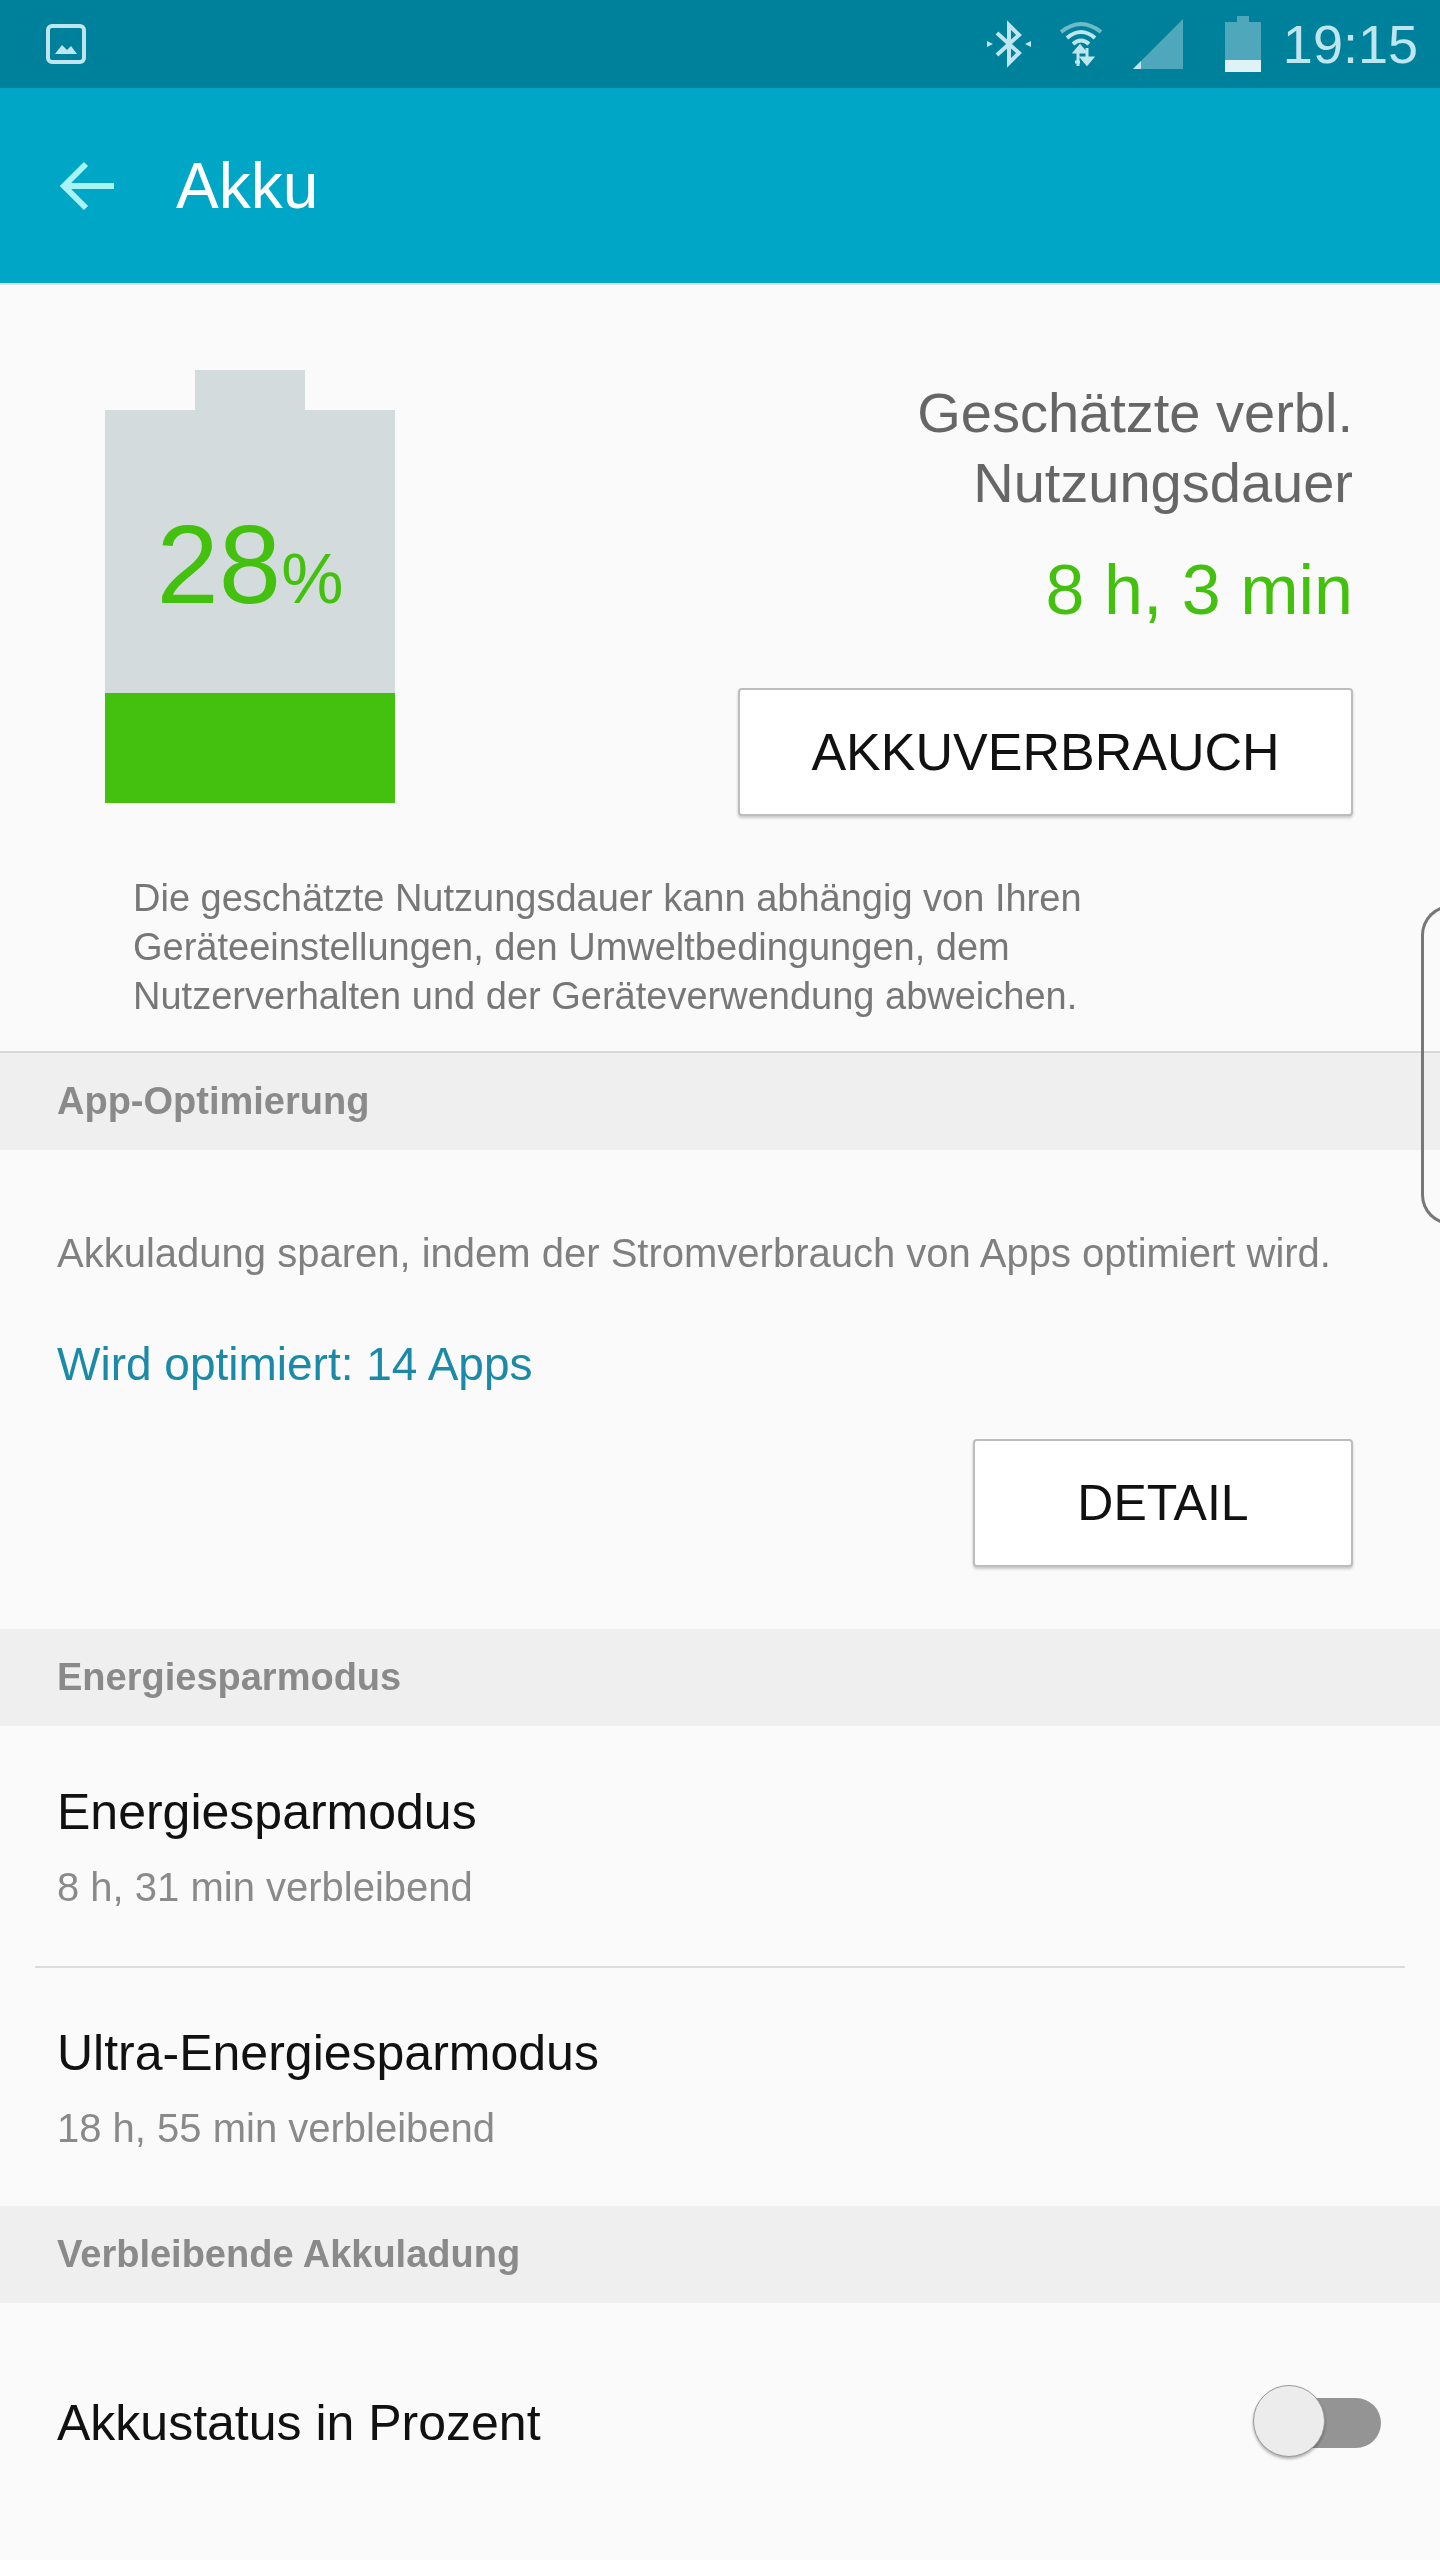 This screenshot has width=1440, height=2560. Describe the element at coordinates (694, 1253) in the screenshot. I see `description-text: Akkuladung sparen, indem der Stromverbrauch von Apps optimiert wird.` at that location.